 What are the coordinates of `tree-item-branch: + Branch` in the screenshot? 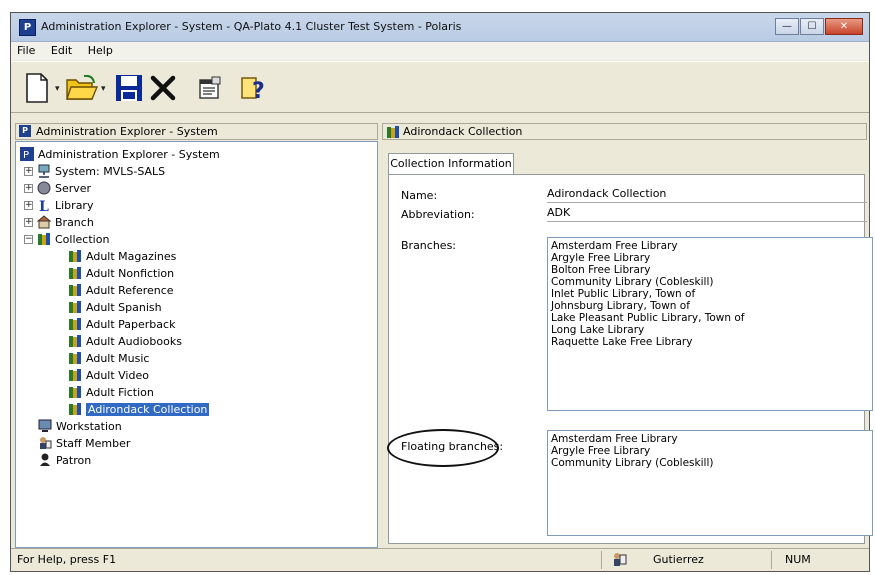 It's located at (59, 222).